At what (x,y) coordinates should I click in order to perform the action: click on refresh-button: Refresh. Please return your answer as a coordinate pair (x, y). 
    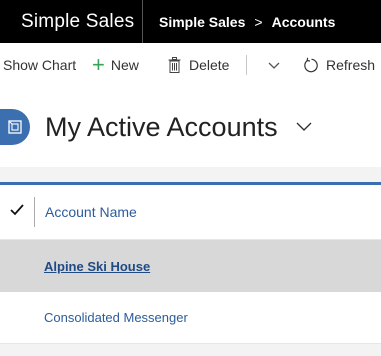
    Looking at the image, I should click on (334, 65).